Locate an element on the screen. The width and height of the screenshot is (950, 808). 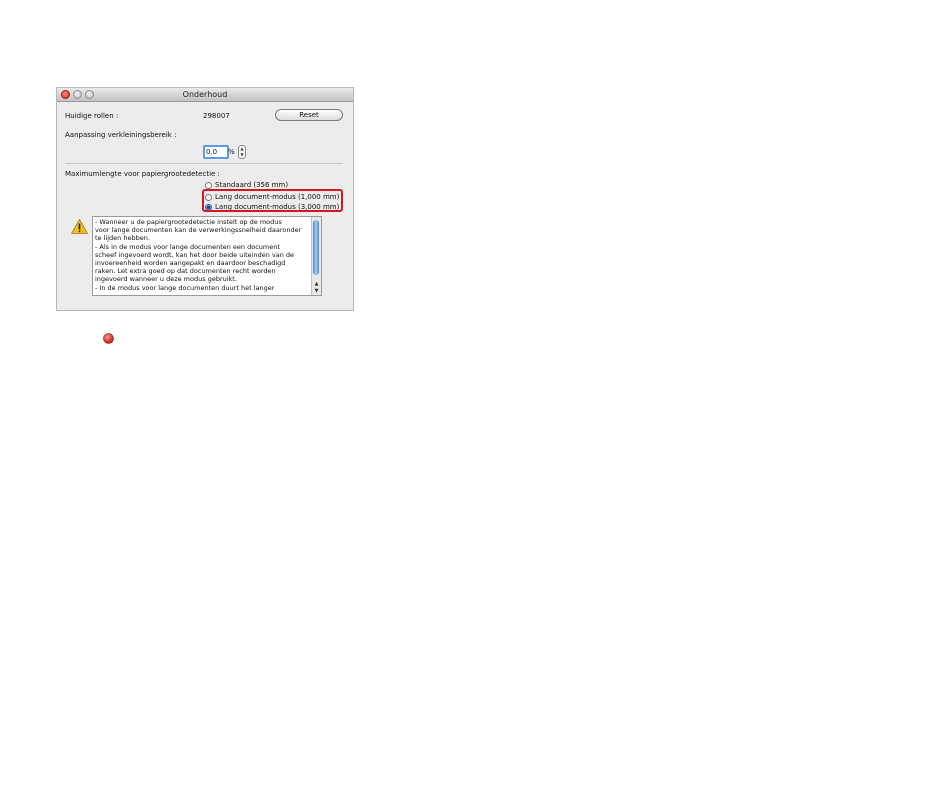
reset-button: Reset is located at coordinates (309, 115).